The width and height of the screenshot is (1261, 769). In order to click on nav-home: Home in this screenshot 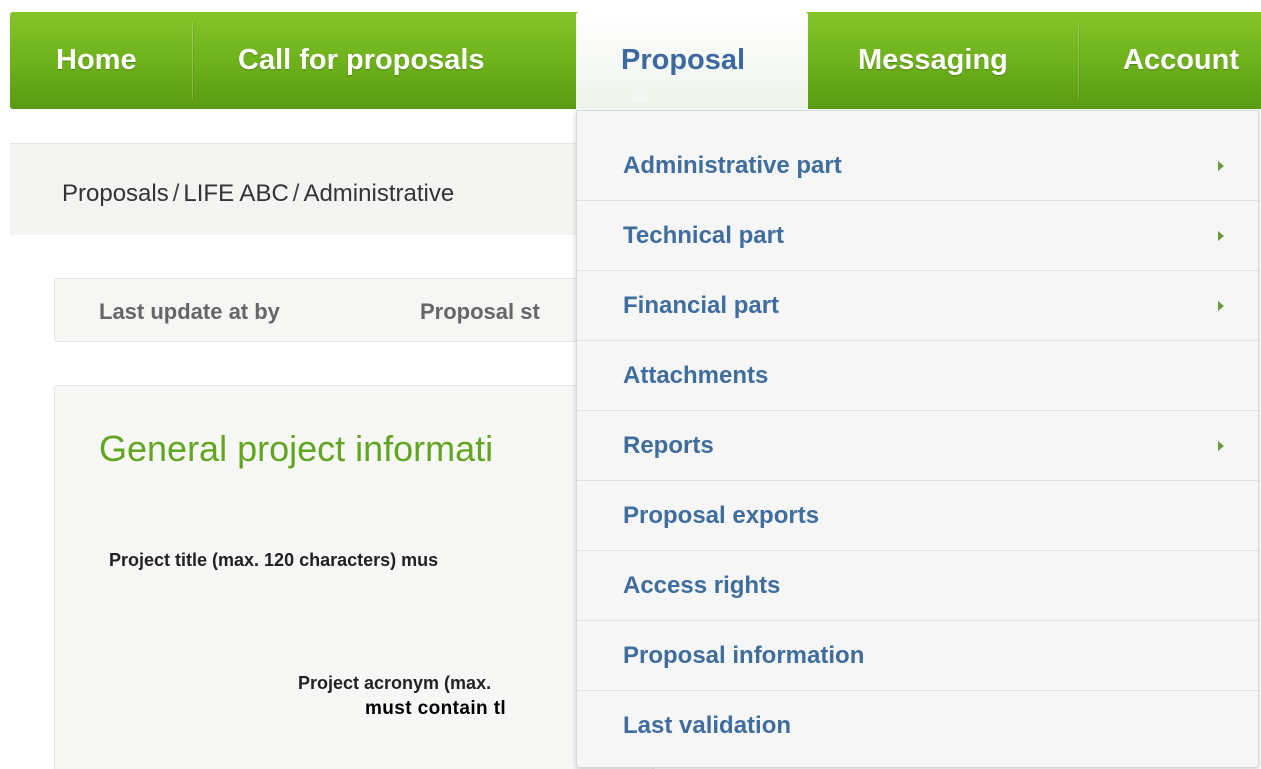, I will do `click(101, 60)`.